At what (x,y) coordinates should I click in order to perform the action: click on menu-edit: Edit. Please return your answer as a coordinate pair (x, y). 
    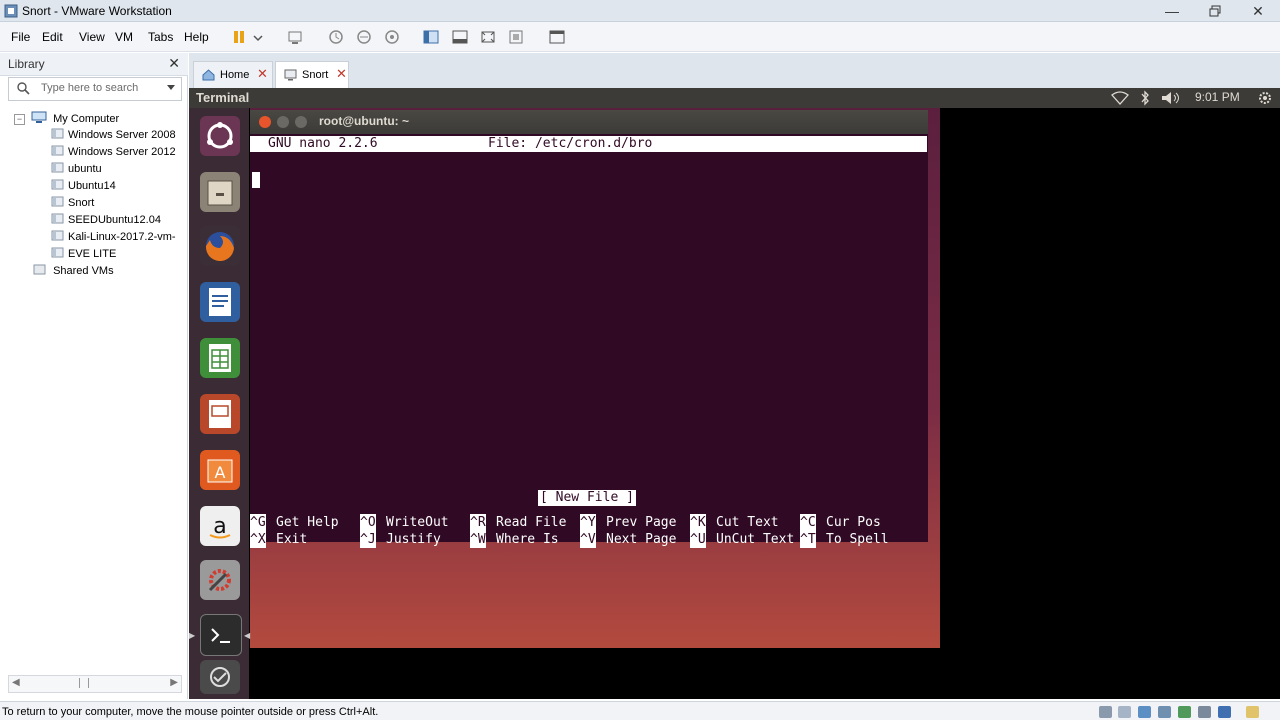
    Looking at the image, I should click on (52, 37).